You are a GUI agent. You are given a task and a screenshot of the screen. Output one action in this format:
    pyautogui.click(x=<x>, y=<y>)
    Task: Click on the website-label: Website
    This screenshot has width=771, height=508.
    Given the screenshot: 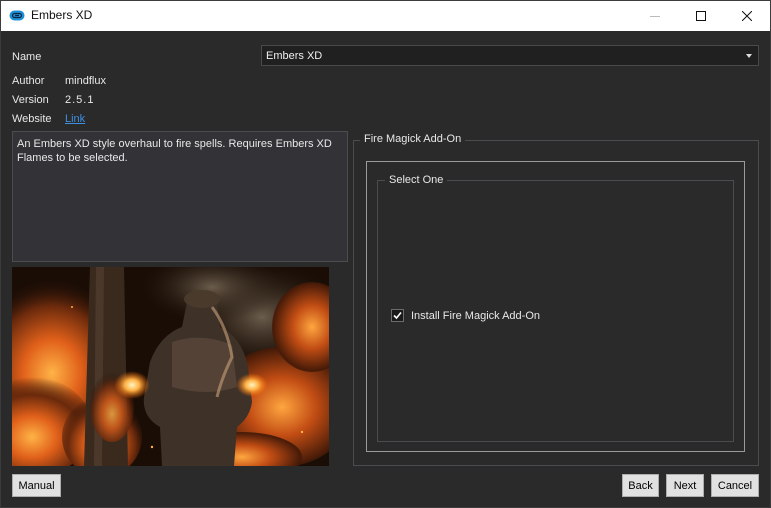 What is the action you would take?
    pyautogui.click(x=32, y=119)
    